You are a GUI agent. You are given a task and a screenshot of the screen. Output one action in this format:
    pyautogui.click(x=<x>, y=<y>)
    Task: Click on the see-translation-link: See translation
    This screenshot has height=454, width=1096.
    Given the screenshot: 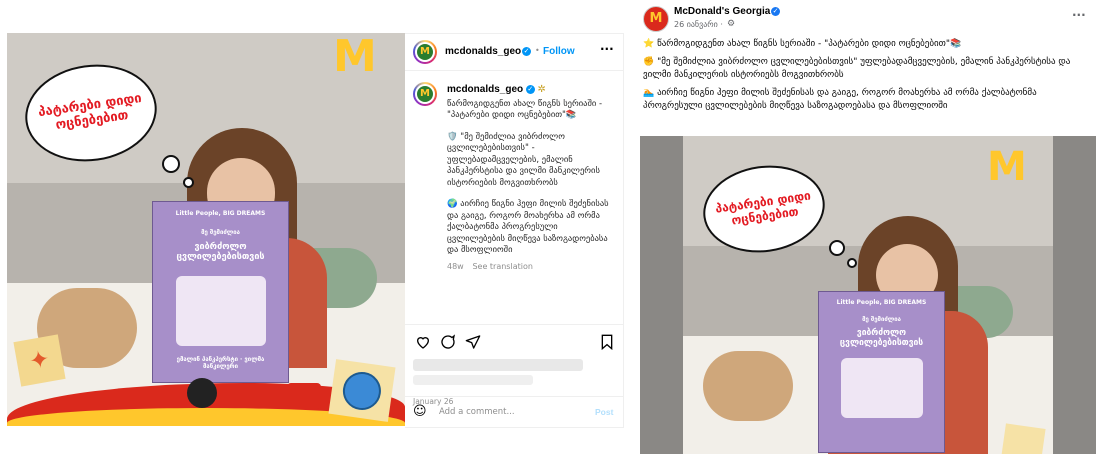 What is the action you would take?
    pyautogui.click(x=502, y=266)
    